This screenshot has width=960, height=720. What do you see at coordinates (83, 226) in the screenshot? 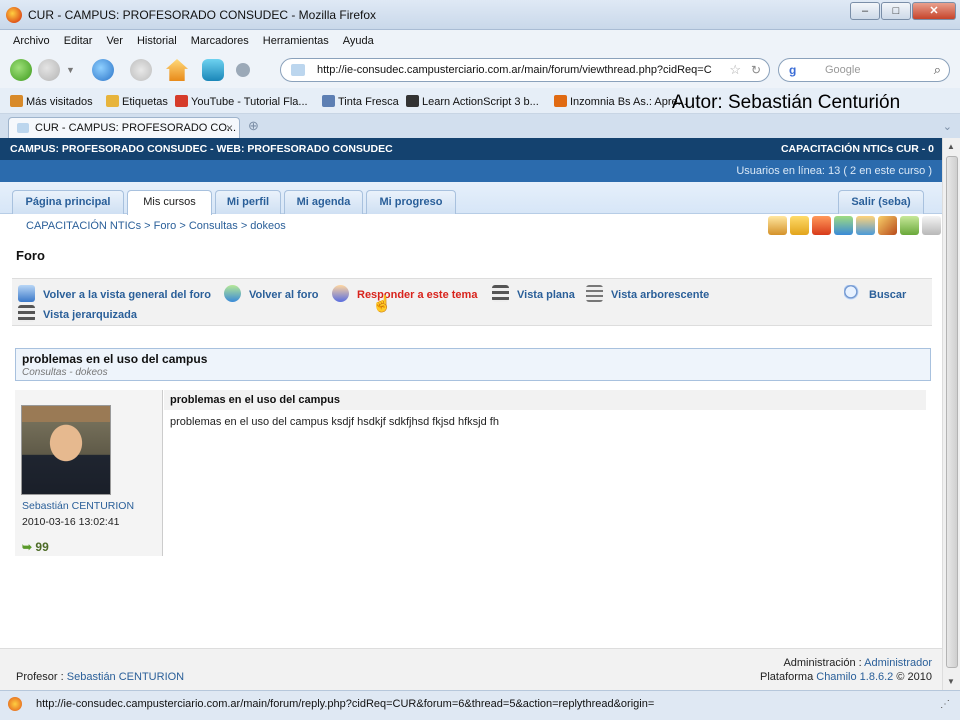
I see `breadcrumb-course: CAPACITACIÓN NTICs` at bounding box center [83, 226].